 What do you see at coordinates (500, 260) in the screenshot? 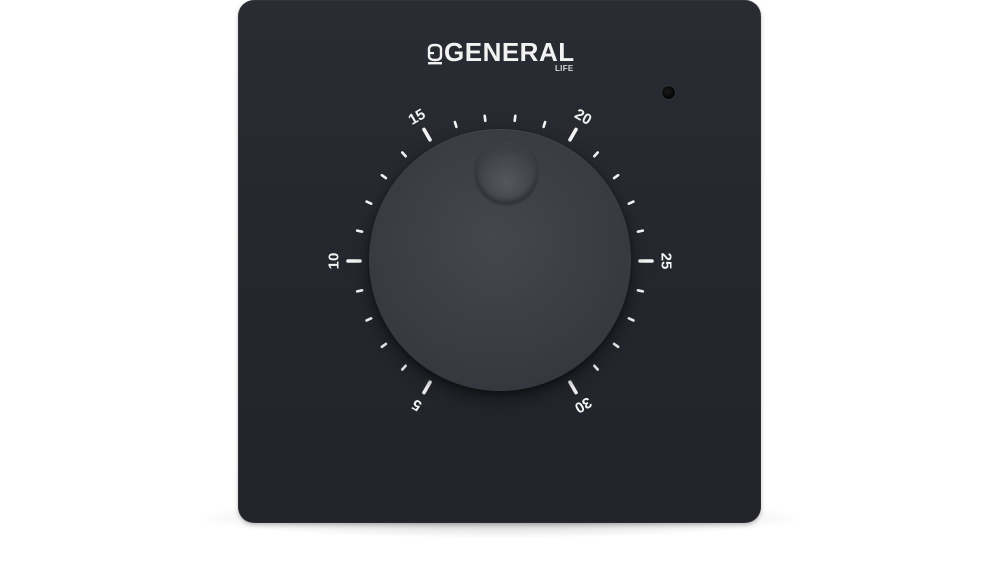
I see `temperature-knob` at bounding box center [500, 260].